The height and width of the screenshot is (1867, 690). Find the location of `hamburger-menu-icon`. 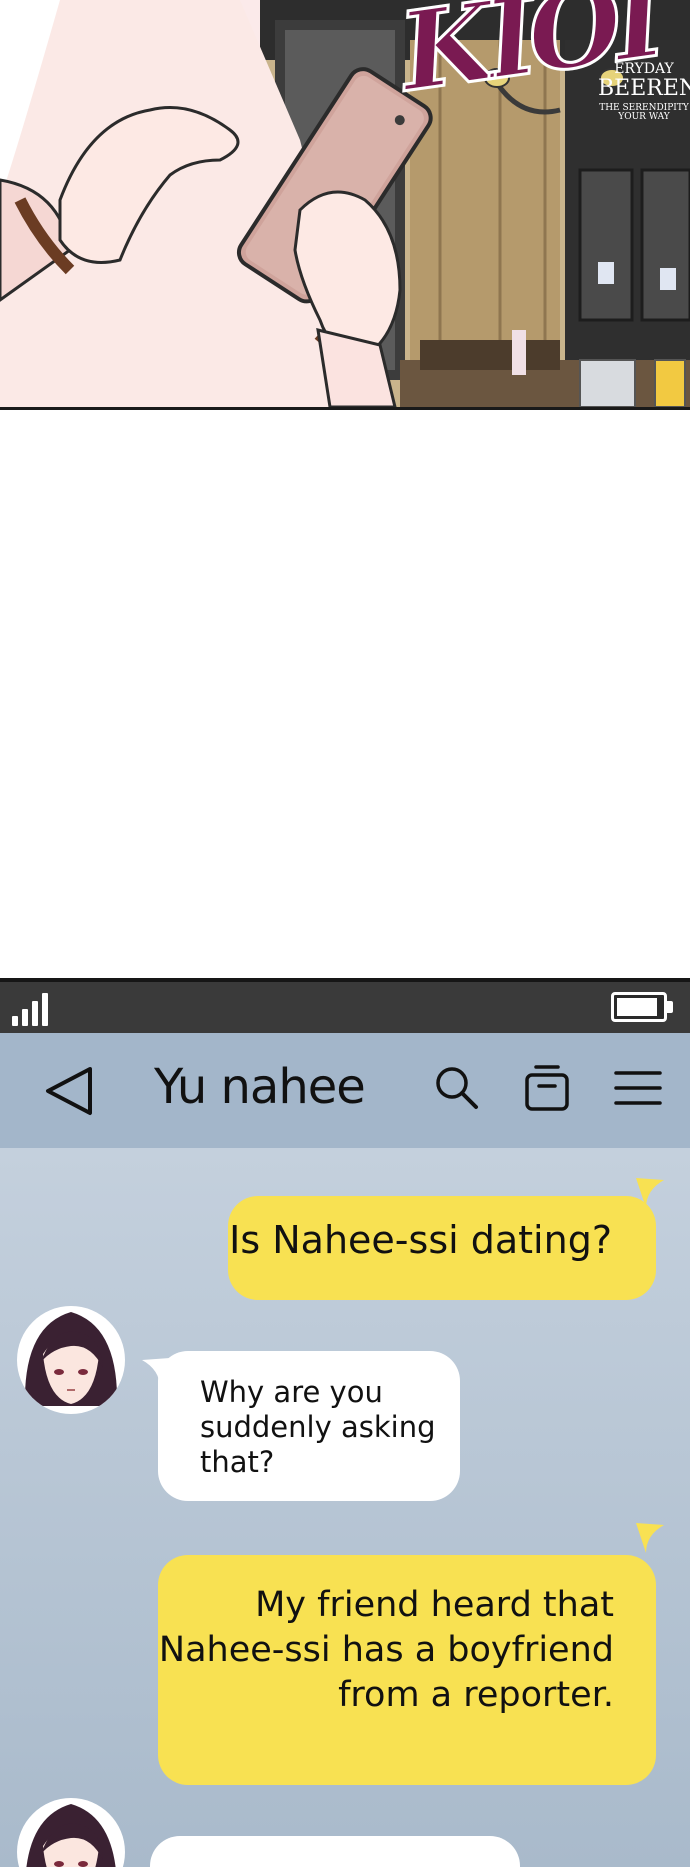

hamburger-menu-icon is located at coordinates (638, 1088).